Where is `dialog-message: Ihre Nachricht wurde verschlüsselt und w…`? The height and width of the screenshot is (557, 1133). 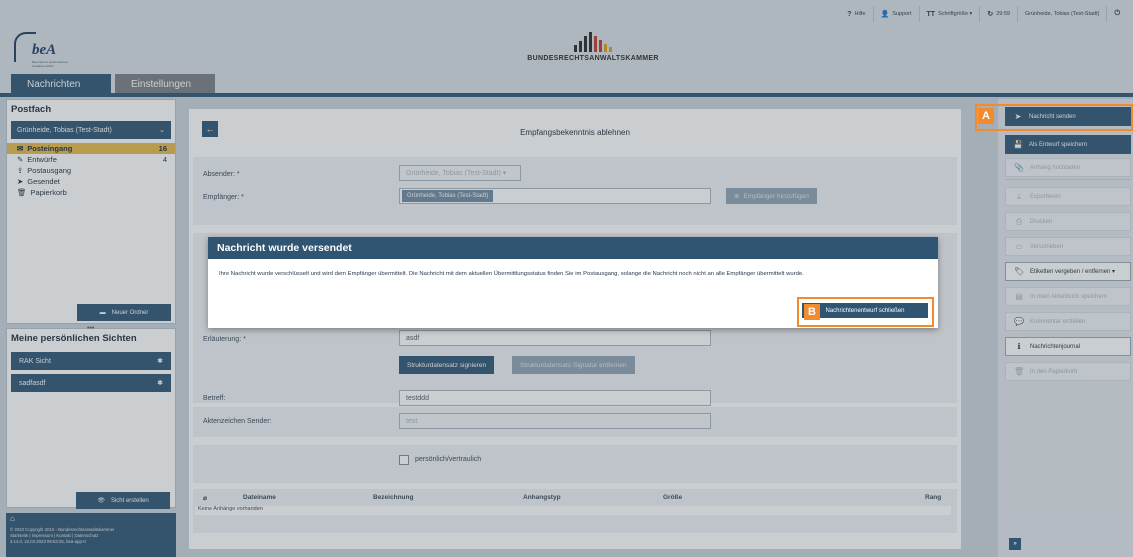 dialog-message: Ihre Nachricht wurde verschlüsselt und w… is located at coordinates (511, 274).